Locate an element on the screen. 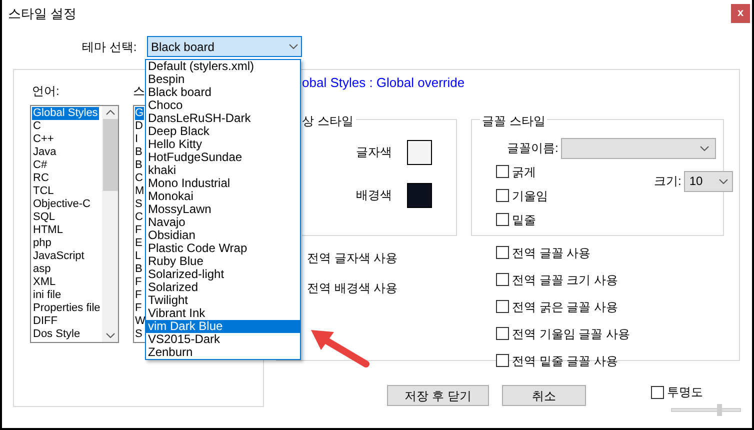  size-dropdown: 10 is located at coordinates (709, 181).